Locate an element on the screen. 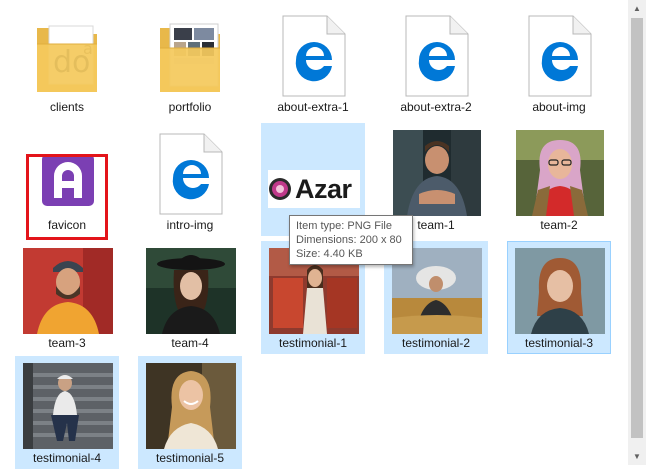 Image resolution: width=646 pixels, height=469 pixels. file-name: testimonial-3 is located at coordinates (559, 343).